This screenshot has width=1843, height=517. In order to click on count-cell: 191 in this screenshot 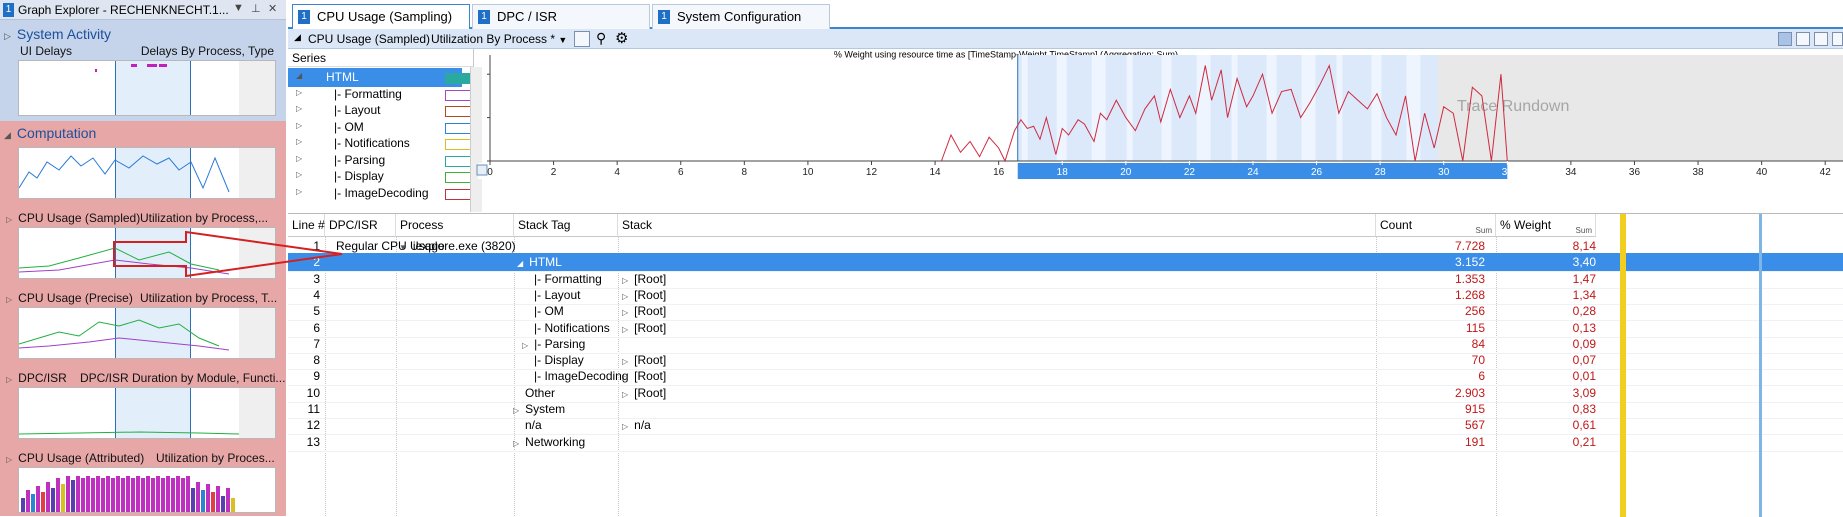, I will do `click(1474, 441)`.